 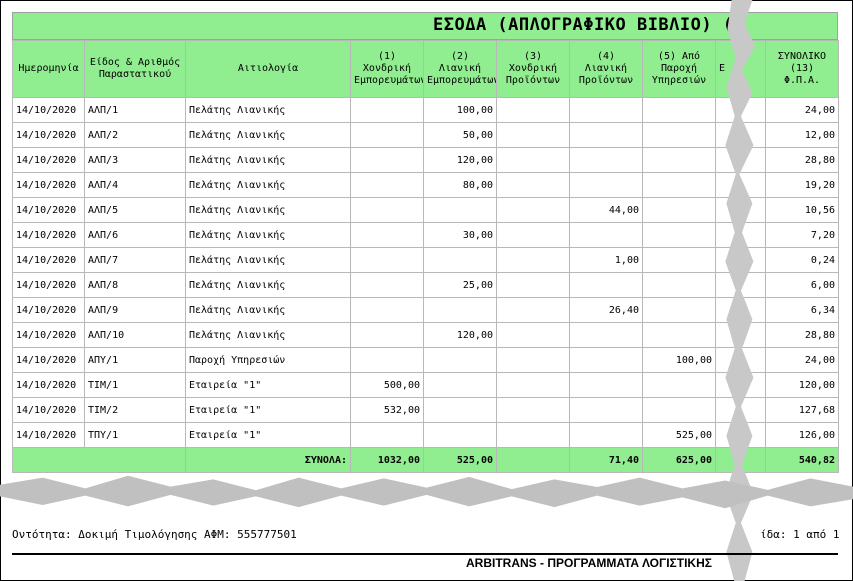 What do you see at coordinates (802, 435) in the screenshot?
I see `cell-total-vat: 126,00` at bounding box center [802, 435].